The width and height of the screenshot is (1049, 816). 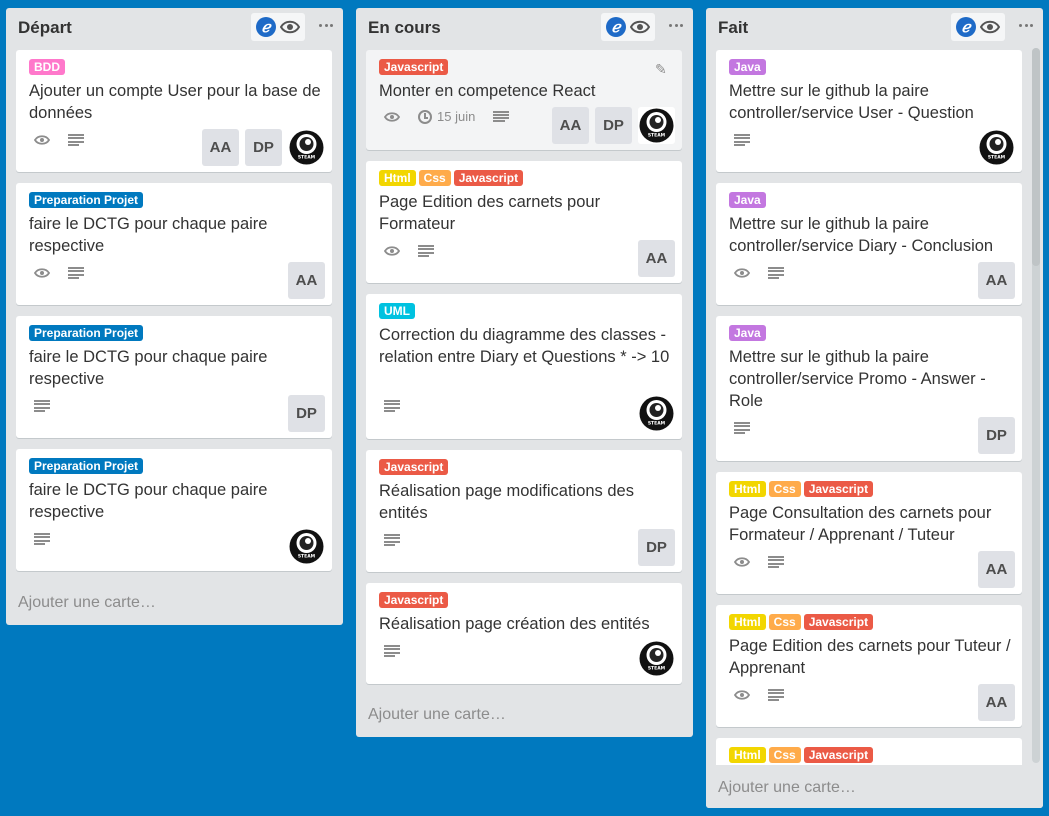 I want to click on list-title: En cours, so click(x=404, y=28).